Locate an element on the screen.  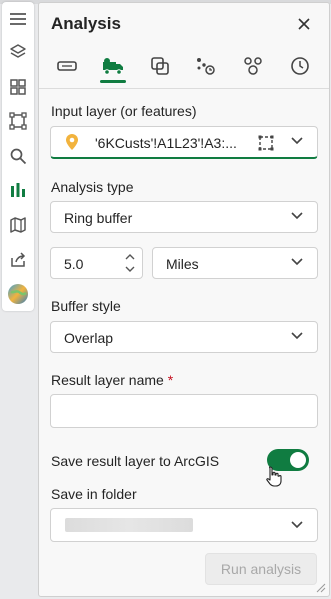
clock-tab-icon is located at coordinates (300, 66).